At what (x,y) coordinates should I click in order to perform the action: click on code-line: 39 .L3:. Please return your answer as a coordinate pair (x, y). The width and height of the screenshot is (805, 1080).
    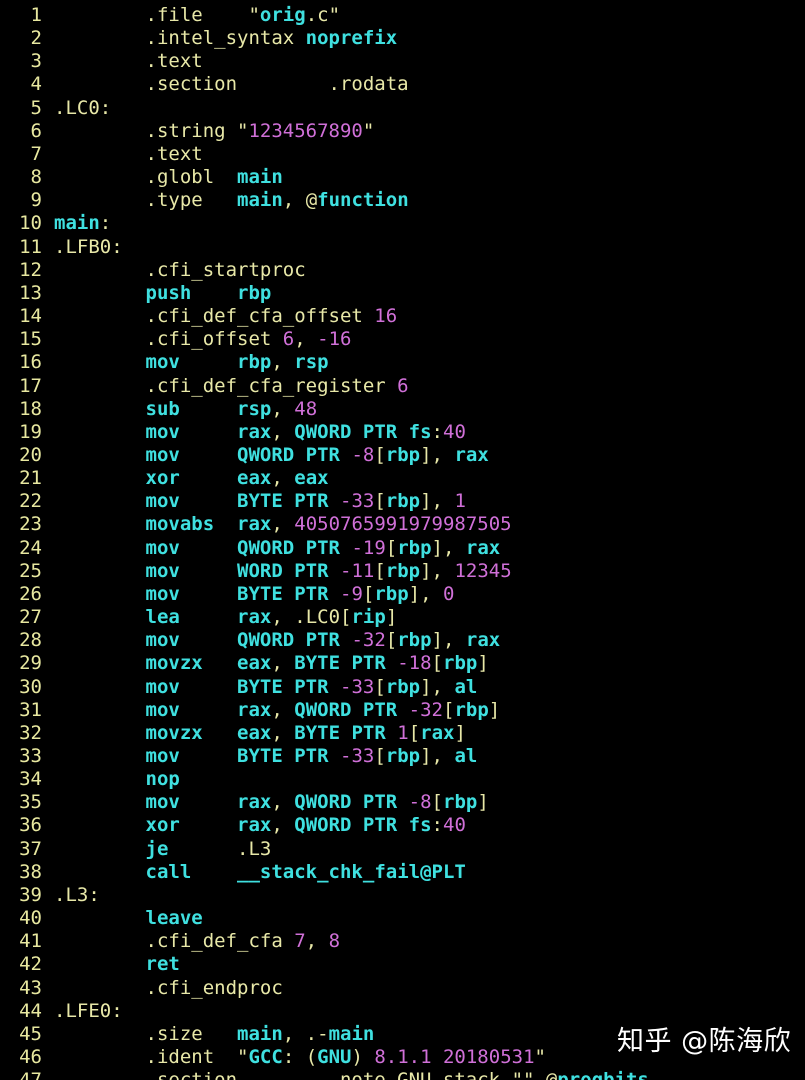
    Looking at the image, I should click on (402, 895).